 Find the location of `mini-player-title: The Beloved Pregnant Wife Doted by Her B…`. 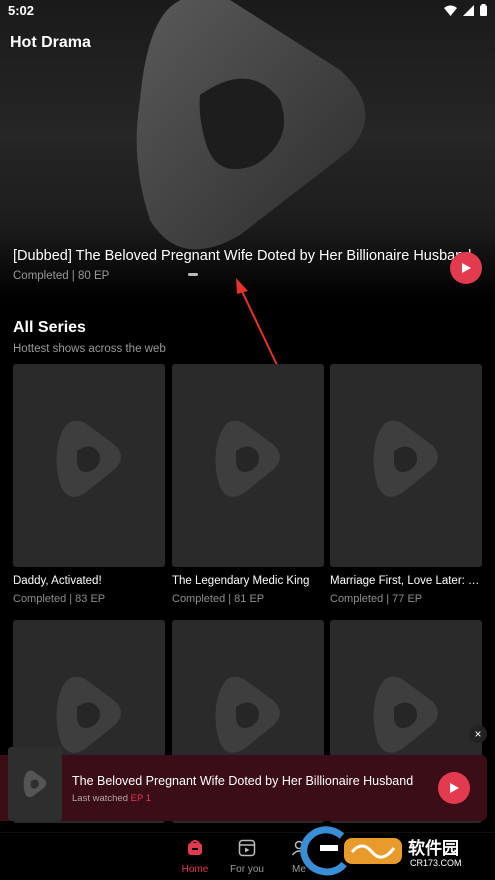

mini-player-title: The Beloved Pregnant Wife Doted by Her B… is located at coordinates (243, 781).